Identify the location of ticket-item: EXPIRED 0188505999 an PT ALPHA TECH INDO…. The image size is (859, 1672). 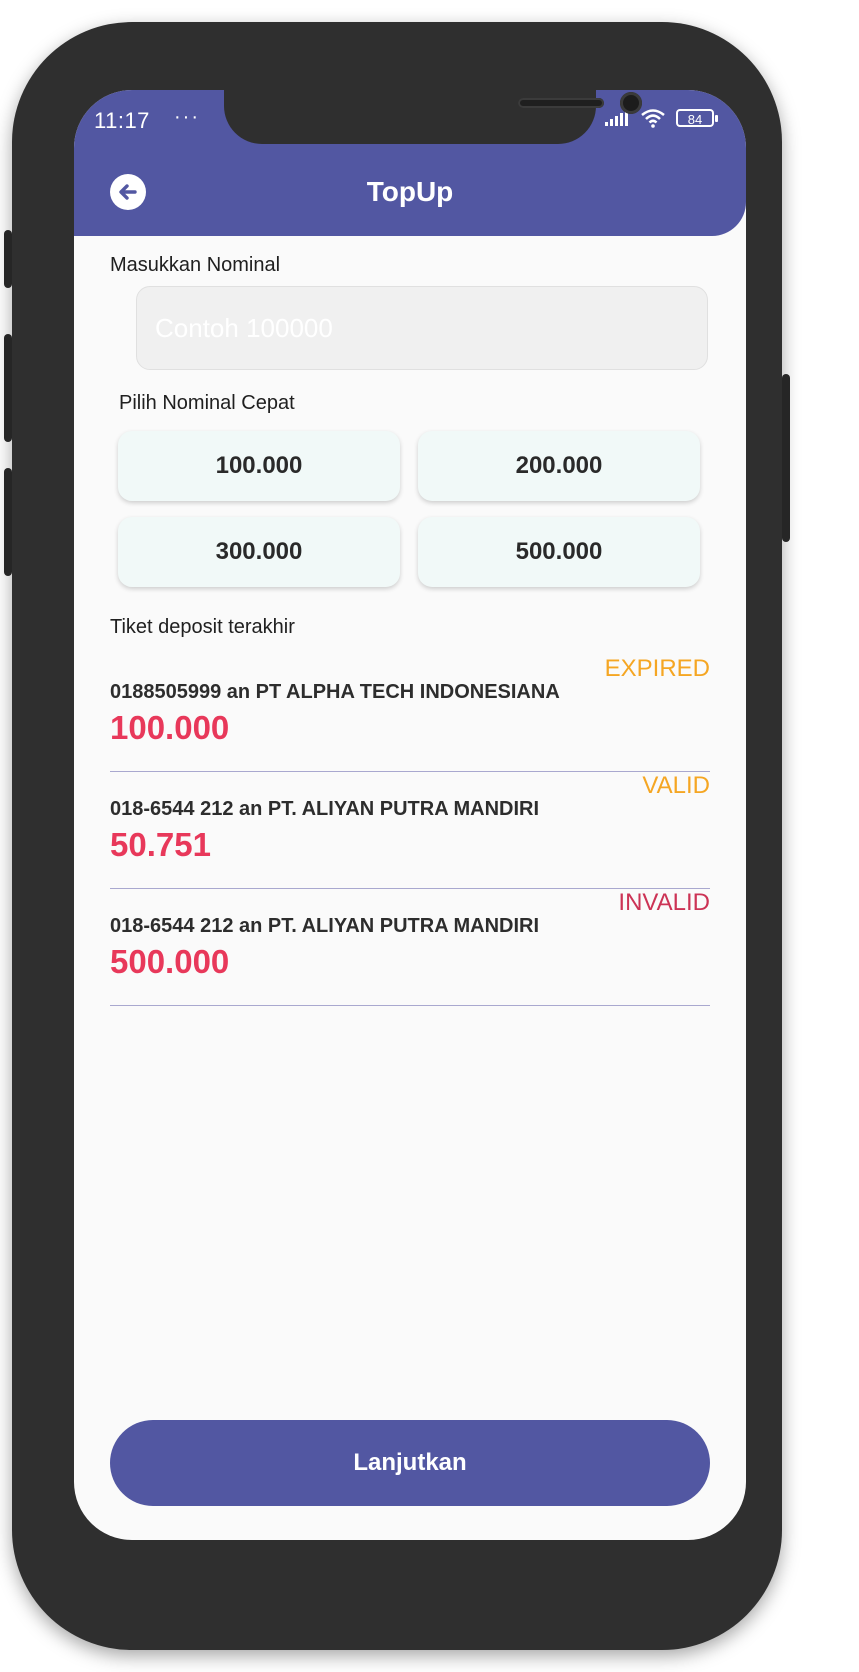
(410, 713).